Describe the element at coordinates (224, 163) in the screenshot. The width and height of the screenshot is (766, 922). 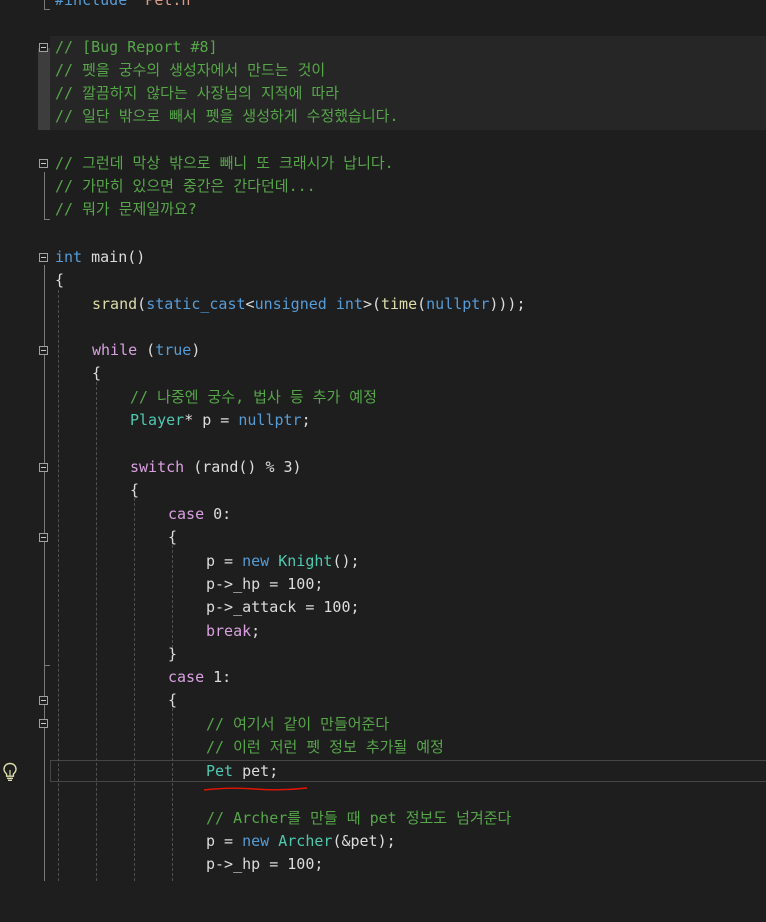
I see `code-line-question-1: // 그런데 막상 밖으로 빼니 또 크래시가 납니다.` at that location.